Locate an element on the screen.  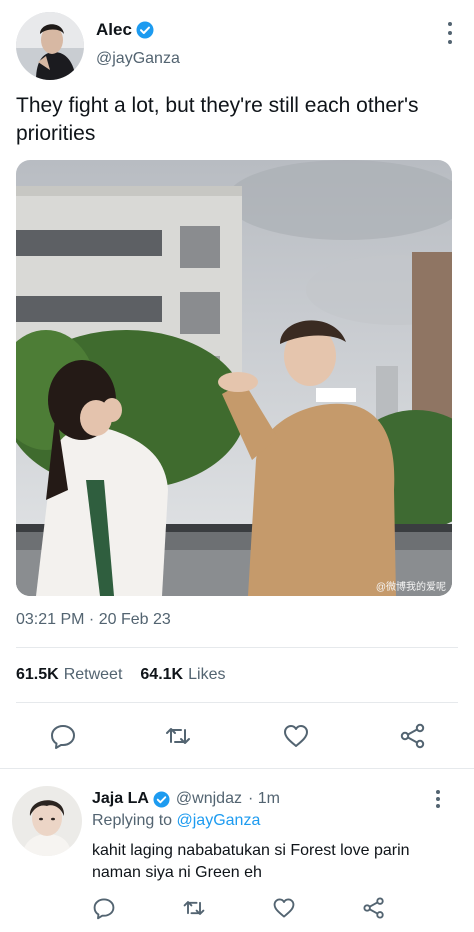
photo-watermark: @微博我的爱呢 is located at coordinates (410, 587).